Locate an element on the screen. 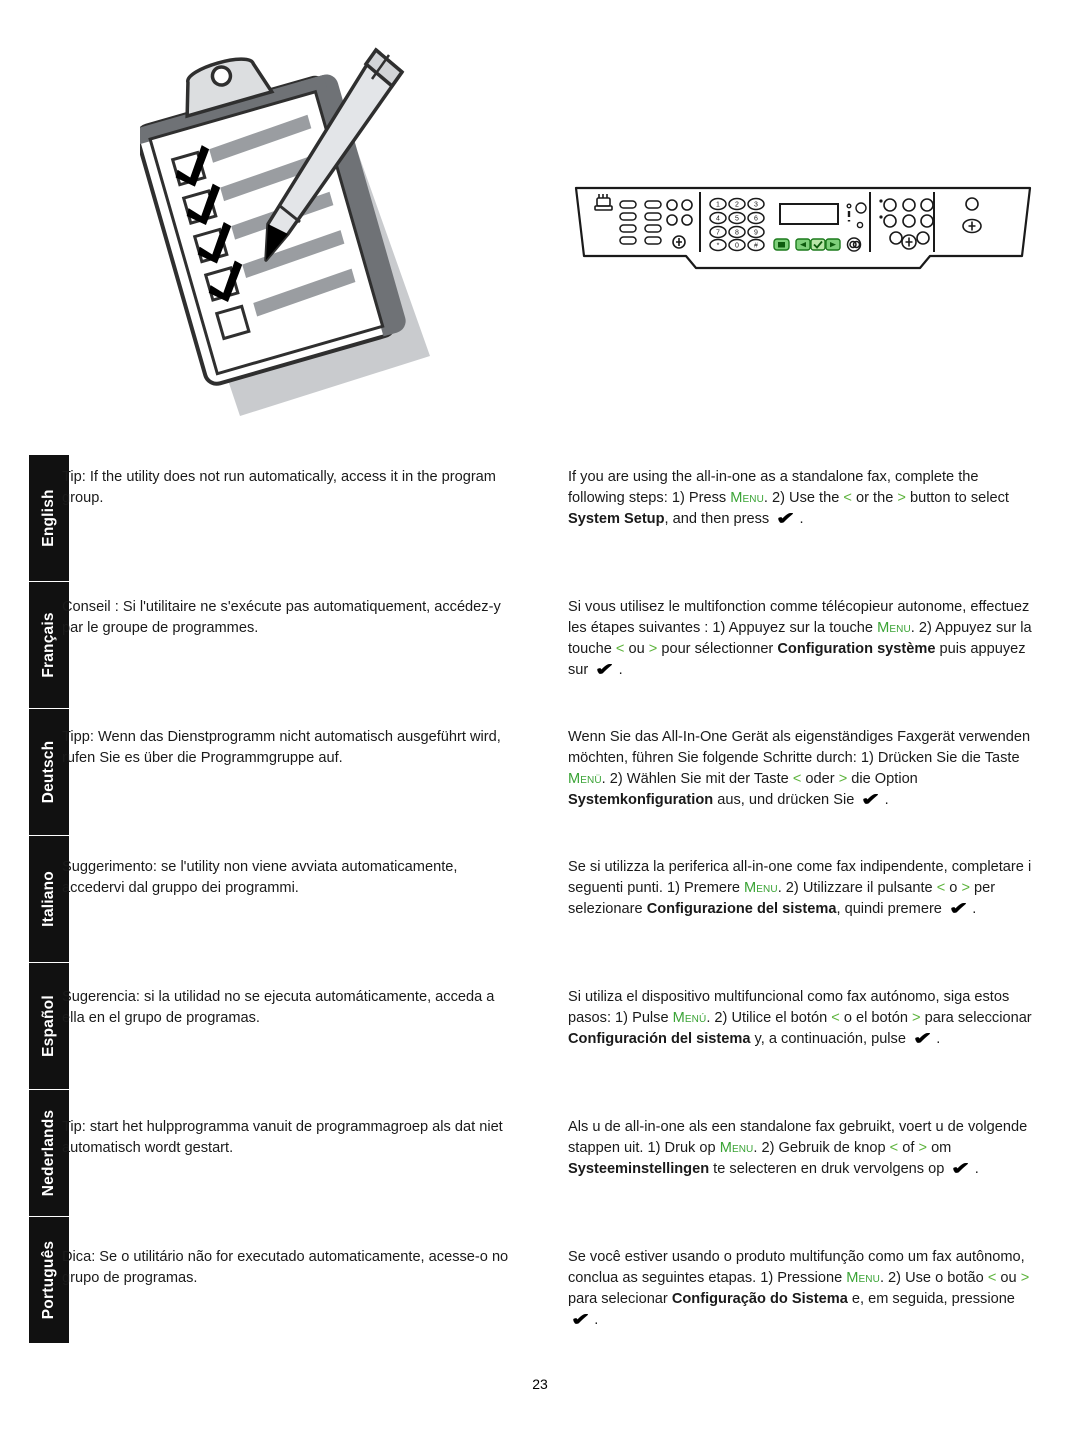  svg-text: 2 is located at coordinates (737, 205).